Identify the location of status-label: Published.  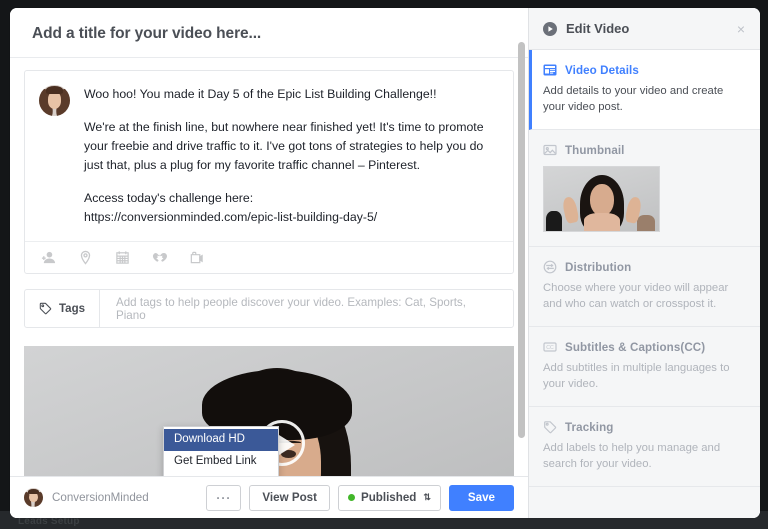
(388, 497).